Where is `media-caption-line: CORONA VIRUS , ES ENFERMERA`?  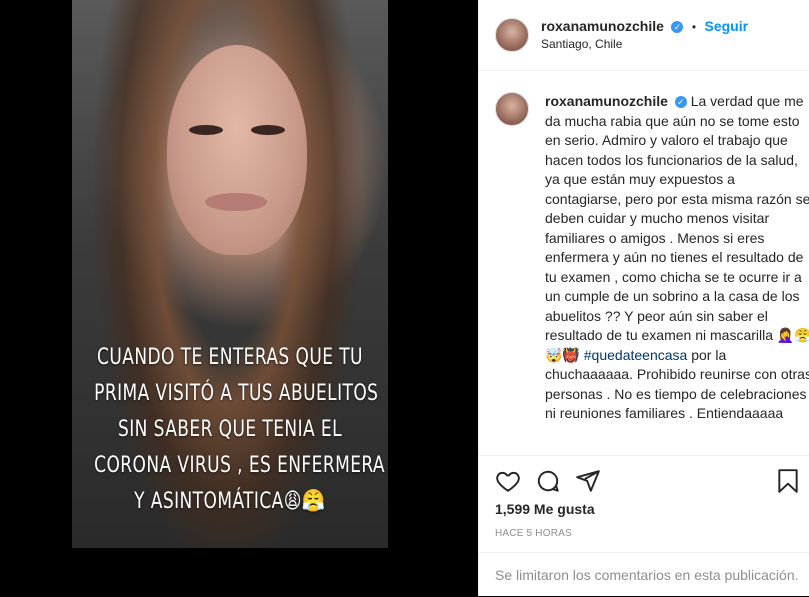
media-caption-line: CORONA VIRUS , ES ENFERMERA is located at coordinates (239, 465).